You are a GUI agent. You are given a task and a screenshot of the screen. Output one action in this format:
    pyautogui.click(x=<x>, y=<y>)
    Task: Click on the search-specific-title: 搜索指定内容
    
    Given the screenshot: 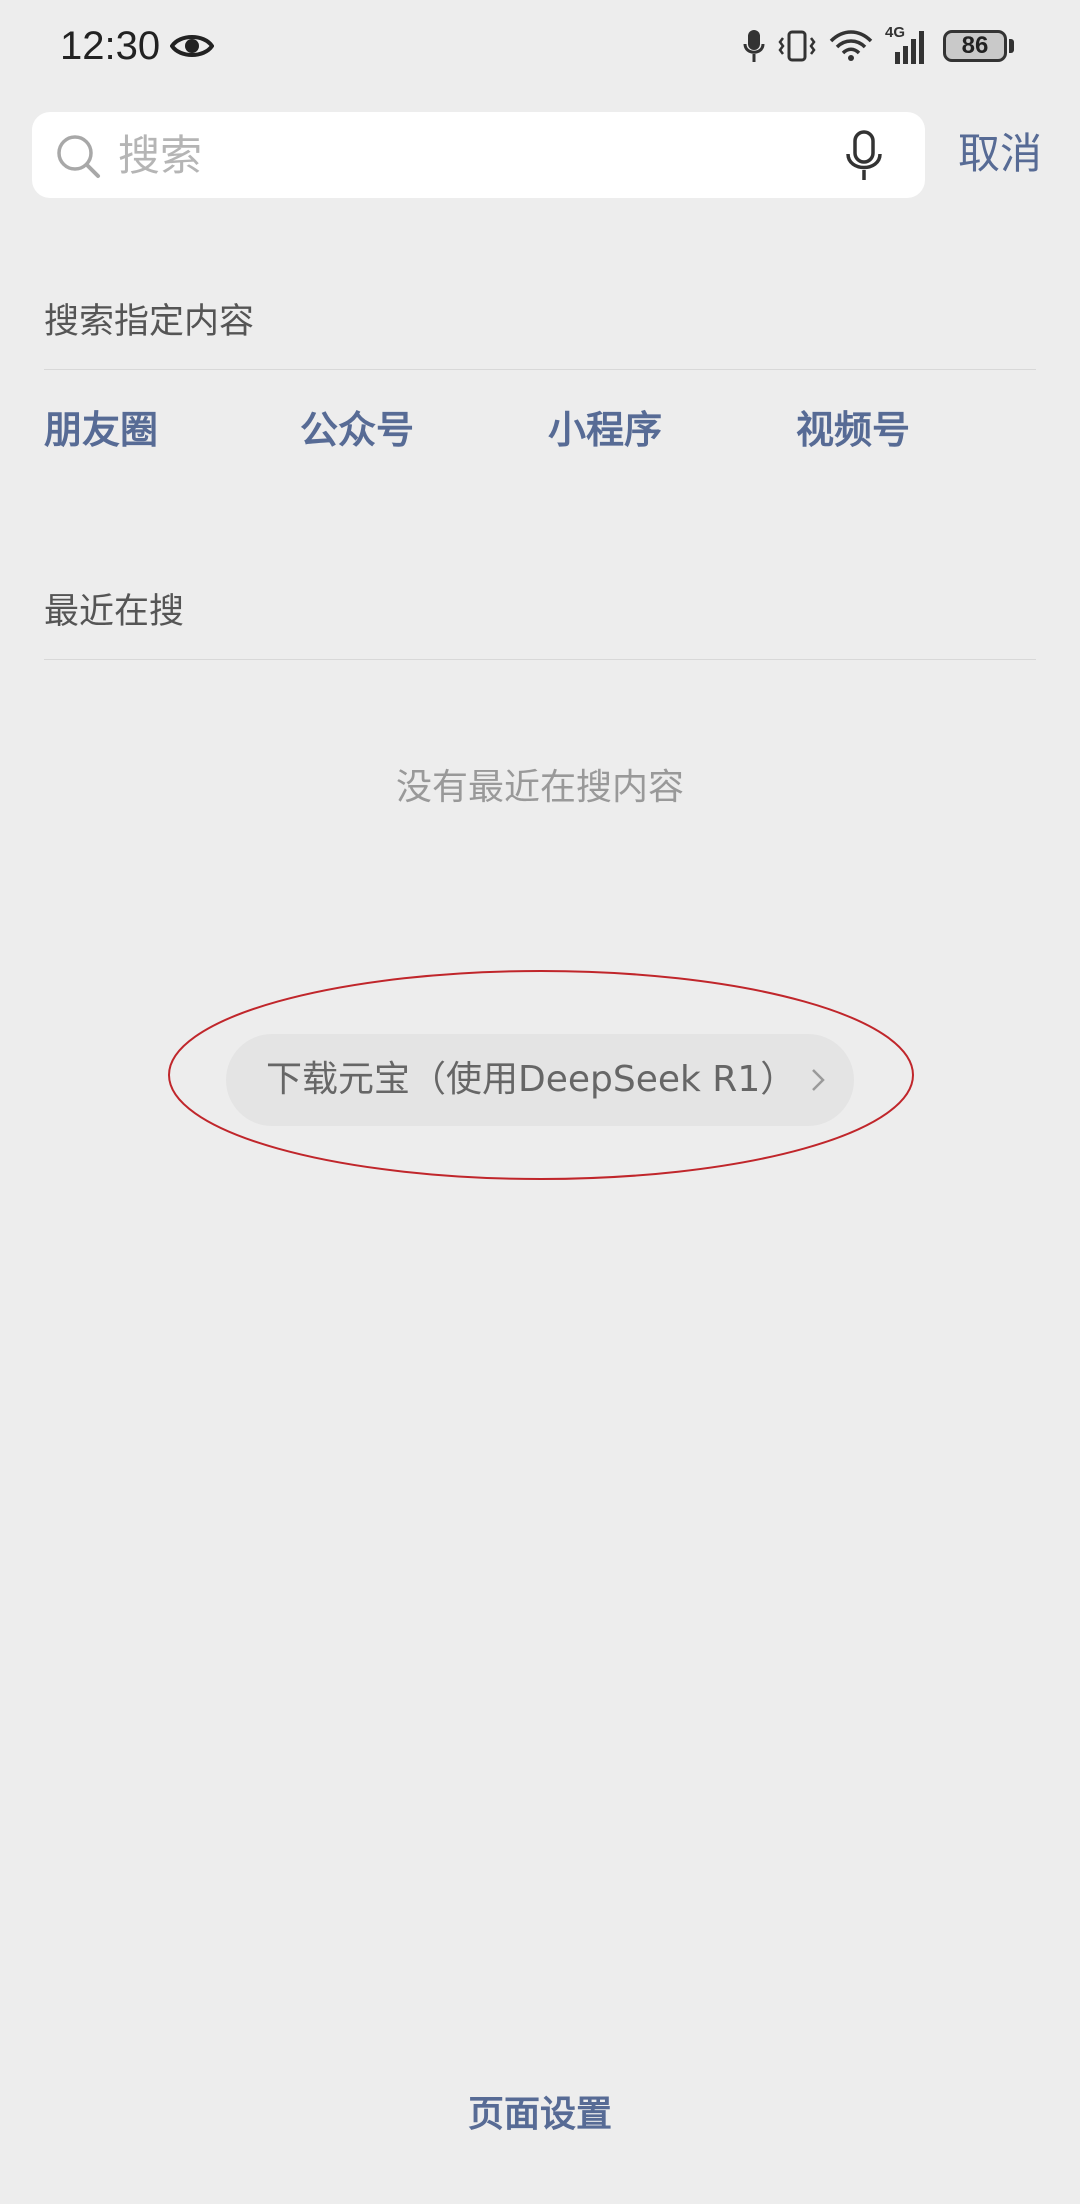 What is the action you would take?
    pyautogui.click(x=149, y=322)
    